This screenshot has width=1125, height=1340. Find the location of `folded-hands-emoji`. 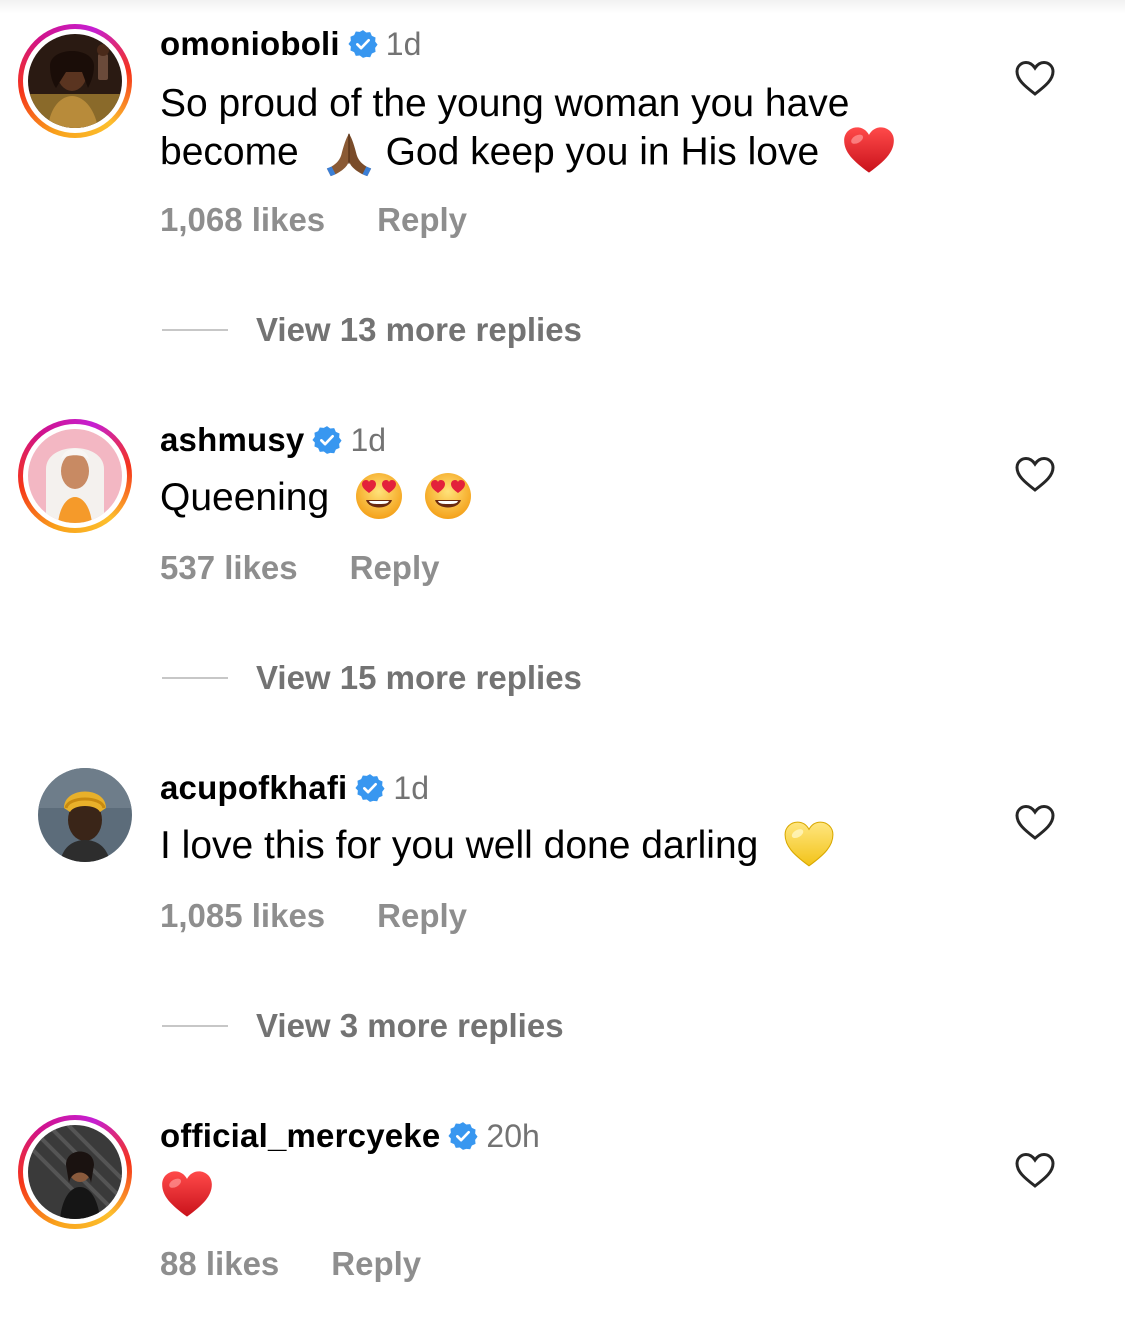

folded-hands-emoji is located at coordinates (349, 154).